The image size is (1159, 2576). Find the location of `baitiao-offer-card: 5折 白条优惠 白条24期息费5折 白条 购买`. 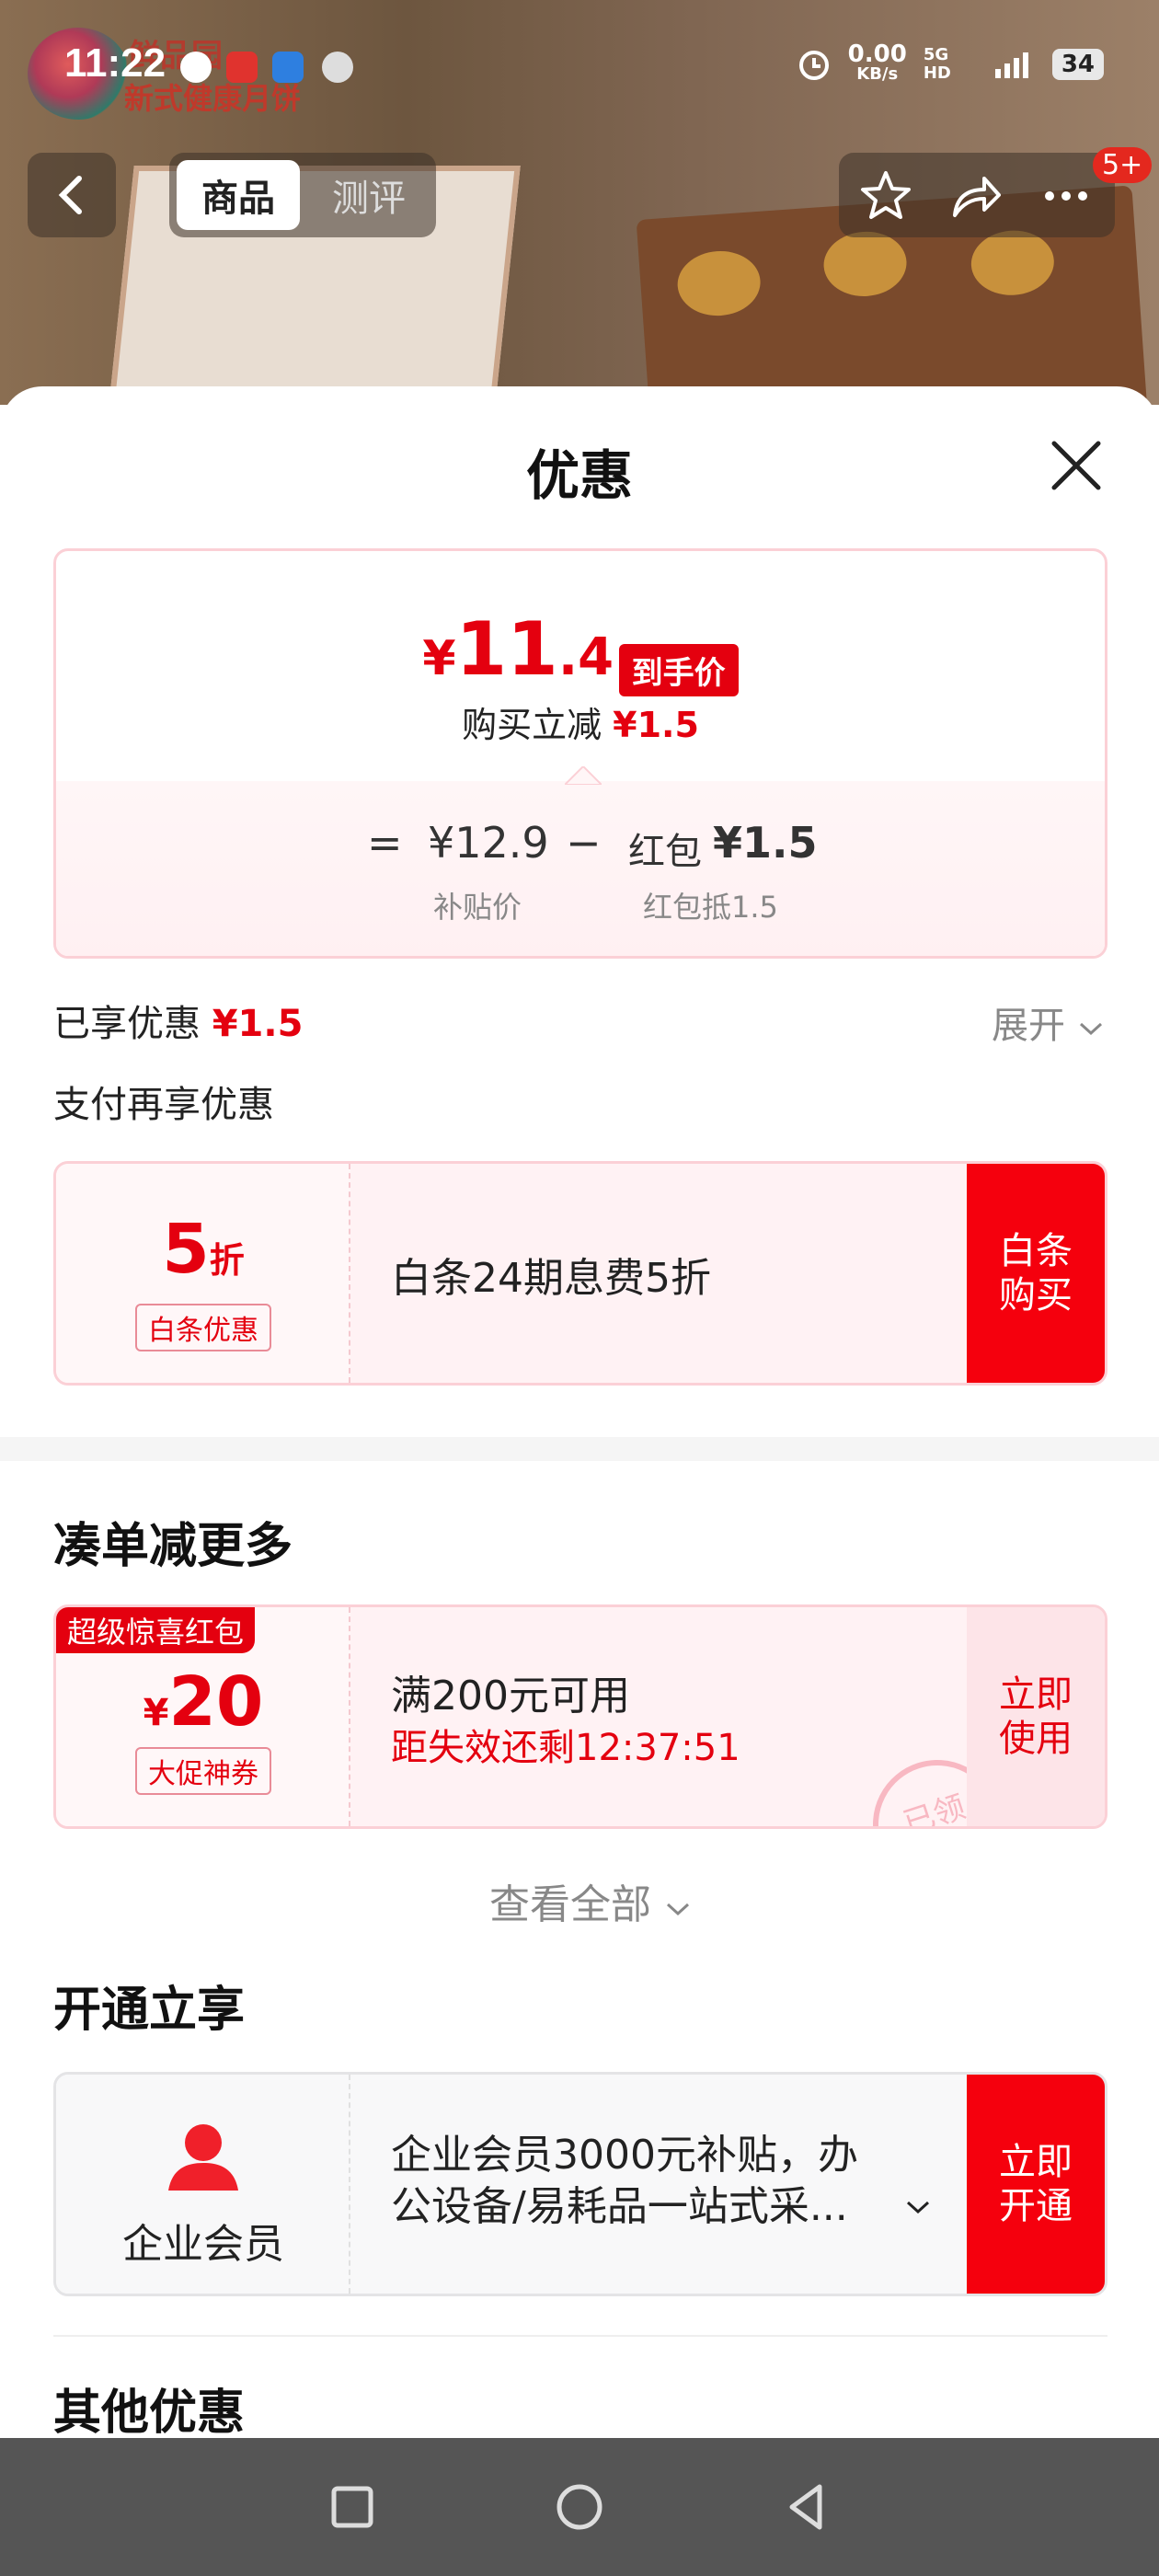

baitiao-offer-card: 5折 白条优惠 白条24期息费5折 白条 购买 is located at coordinates (580, 1273).